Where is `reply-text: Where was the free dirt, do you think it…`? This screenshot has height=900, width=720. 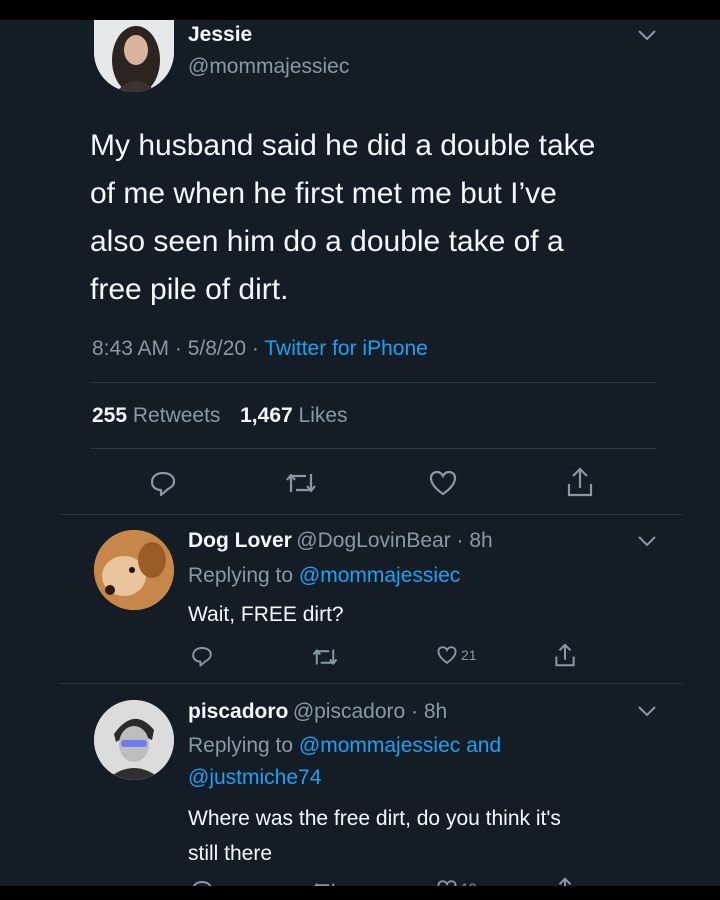
reply-text: Where was the free dirt, do you think it… is located at coordinates (374, 836).